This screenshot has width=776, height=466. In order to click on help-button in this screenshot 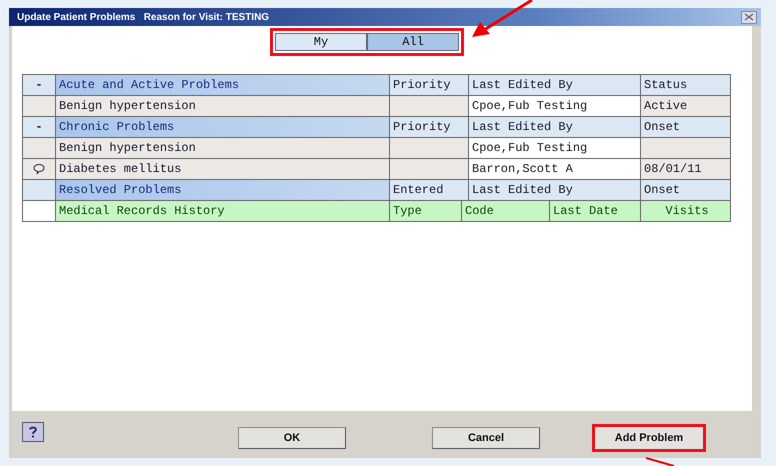, I will do `click(33, 432)`.